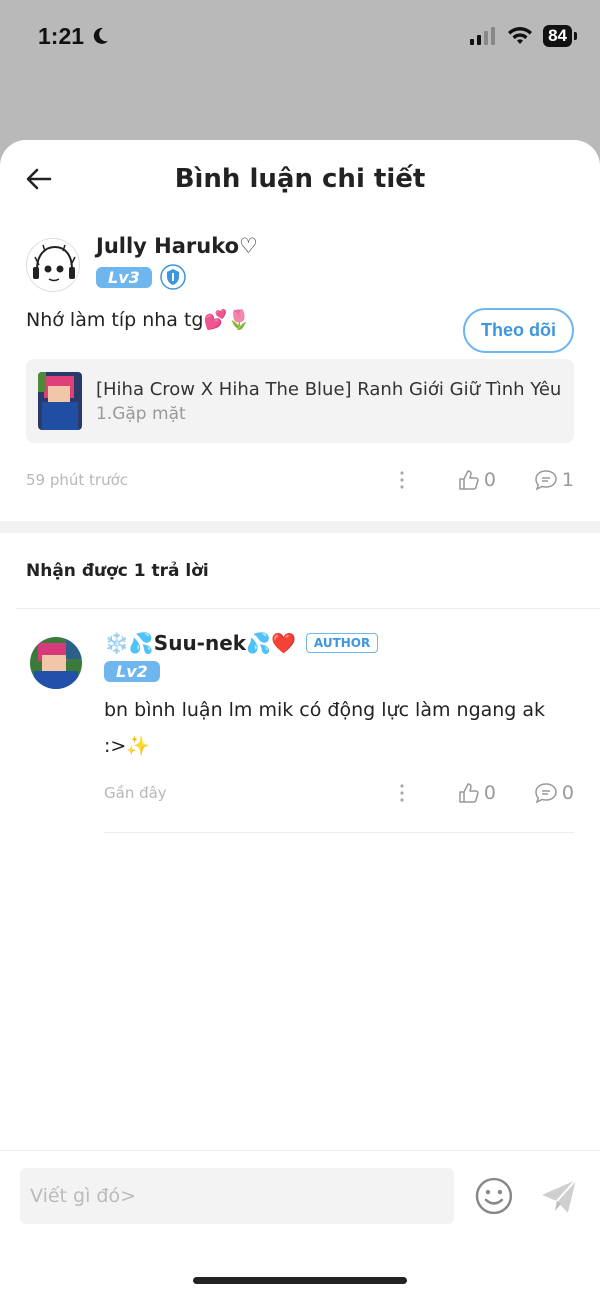  What do you see at coordinates (567, 480) in the screenshot?
I see `reply-count: 1` at bounding box center [567, 480].